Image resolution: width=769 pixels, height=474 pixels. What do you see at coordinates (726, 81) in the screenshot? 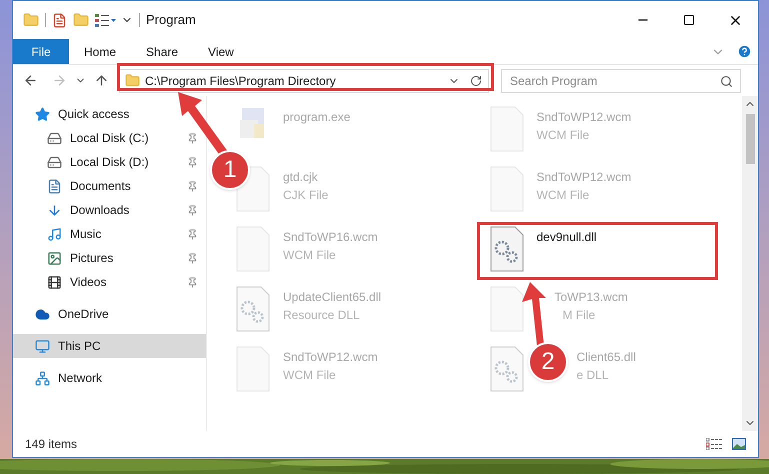
I see `search-icon` at bounding box center [726, 81].